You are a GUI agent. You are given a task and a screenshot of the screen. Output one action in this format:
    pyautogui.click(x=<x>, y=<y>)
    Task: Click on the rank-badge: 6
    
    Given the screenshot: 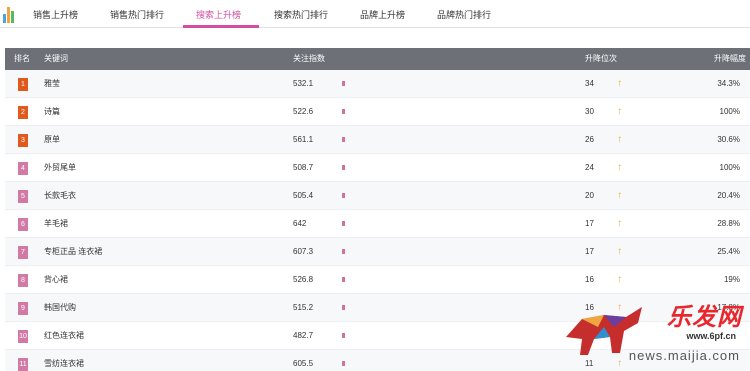 What is the action you would take?
    pyautogui.click(x=23, y=224)
    